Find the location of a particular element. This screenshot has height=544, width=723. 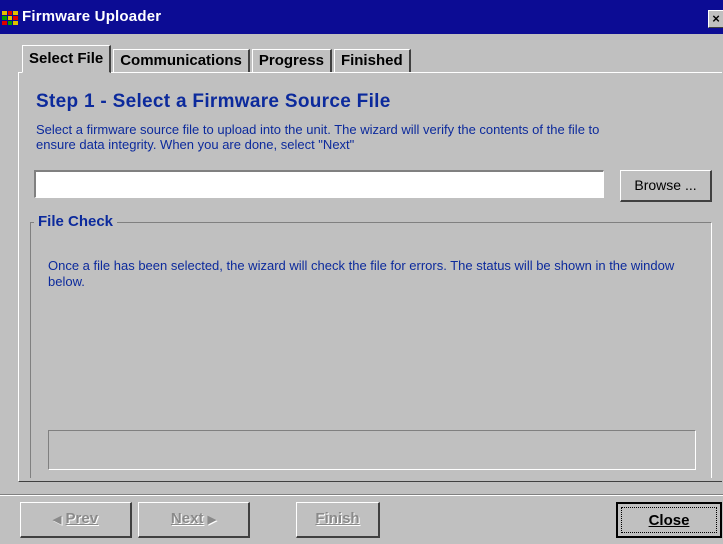

prev-arrow-icon: ◀ is located at coordinates (57, 520).